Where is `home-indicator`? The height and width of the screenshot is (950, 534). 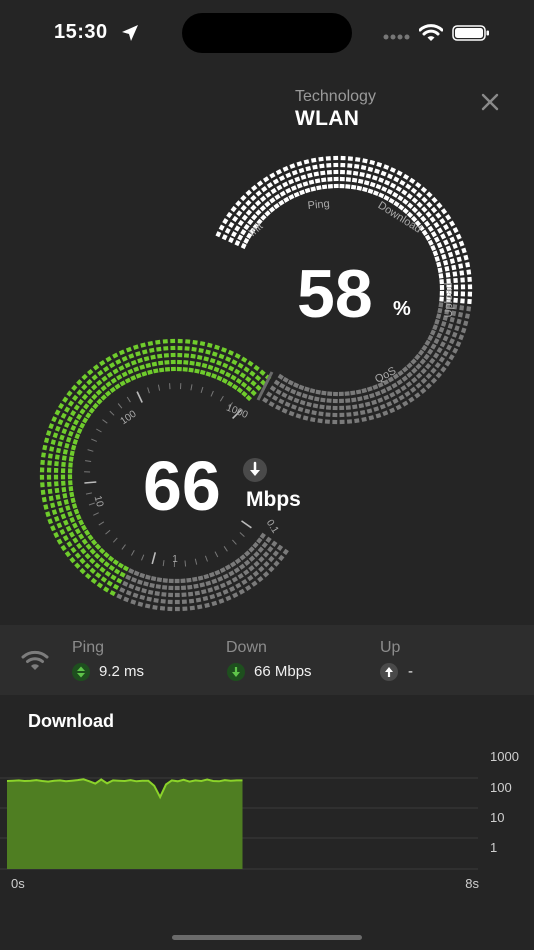 home-indicator is located at coordinates (267, 937).